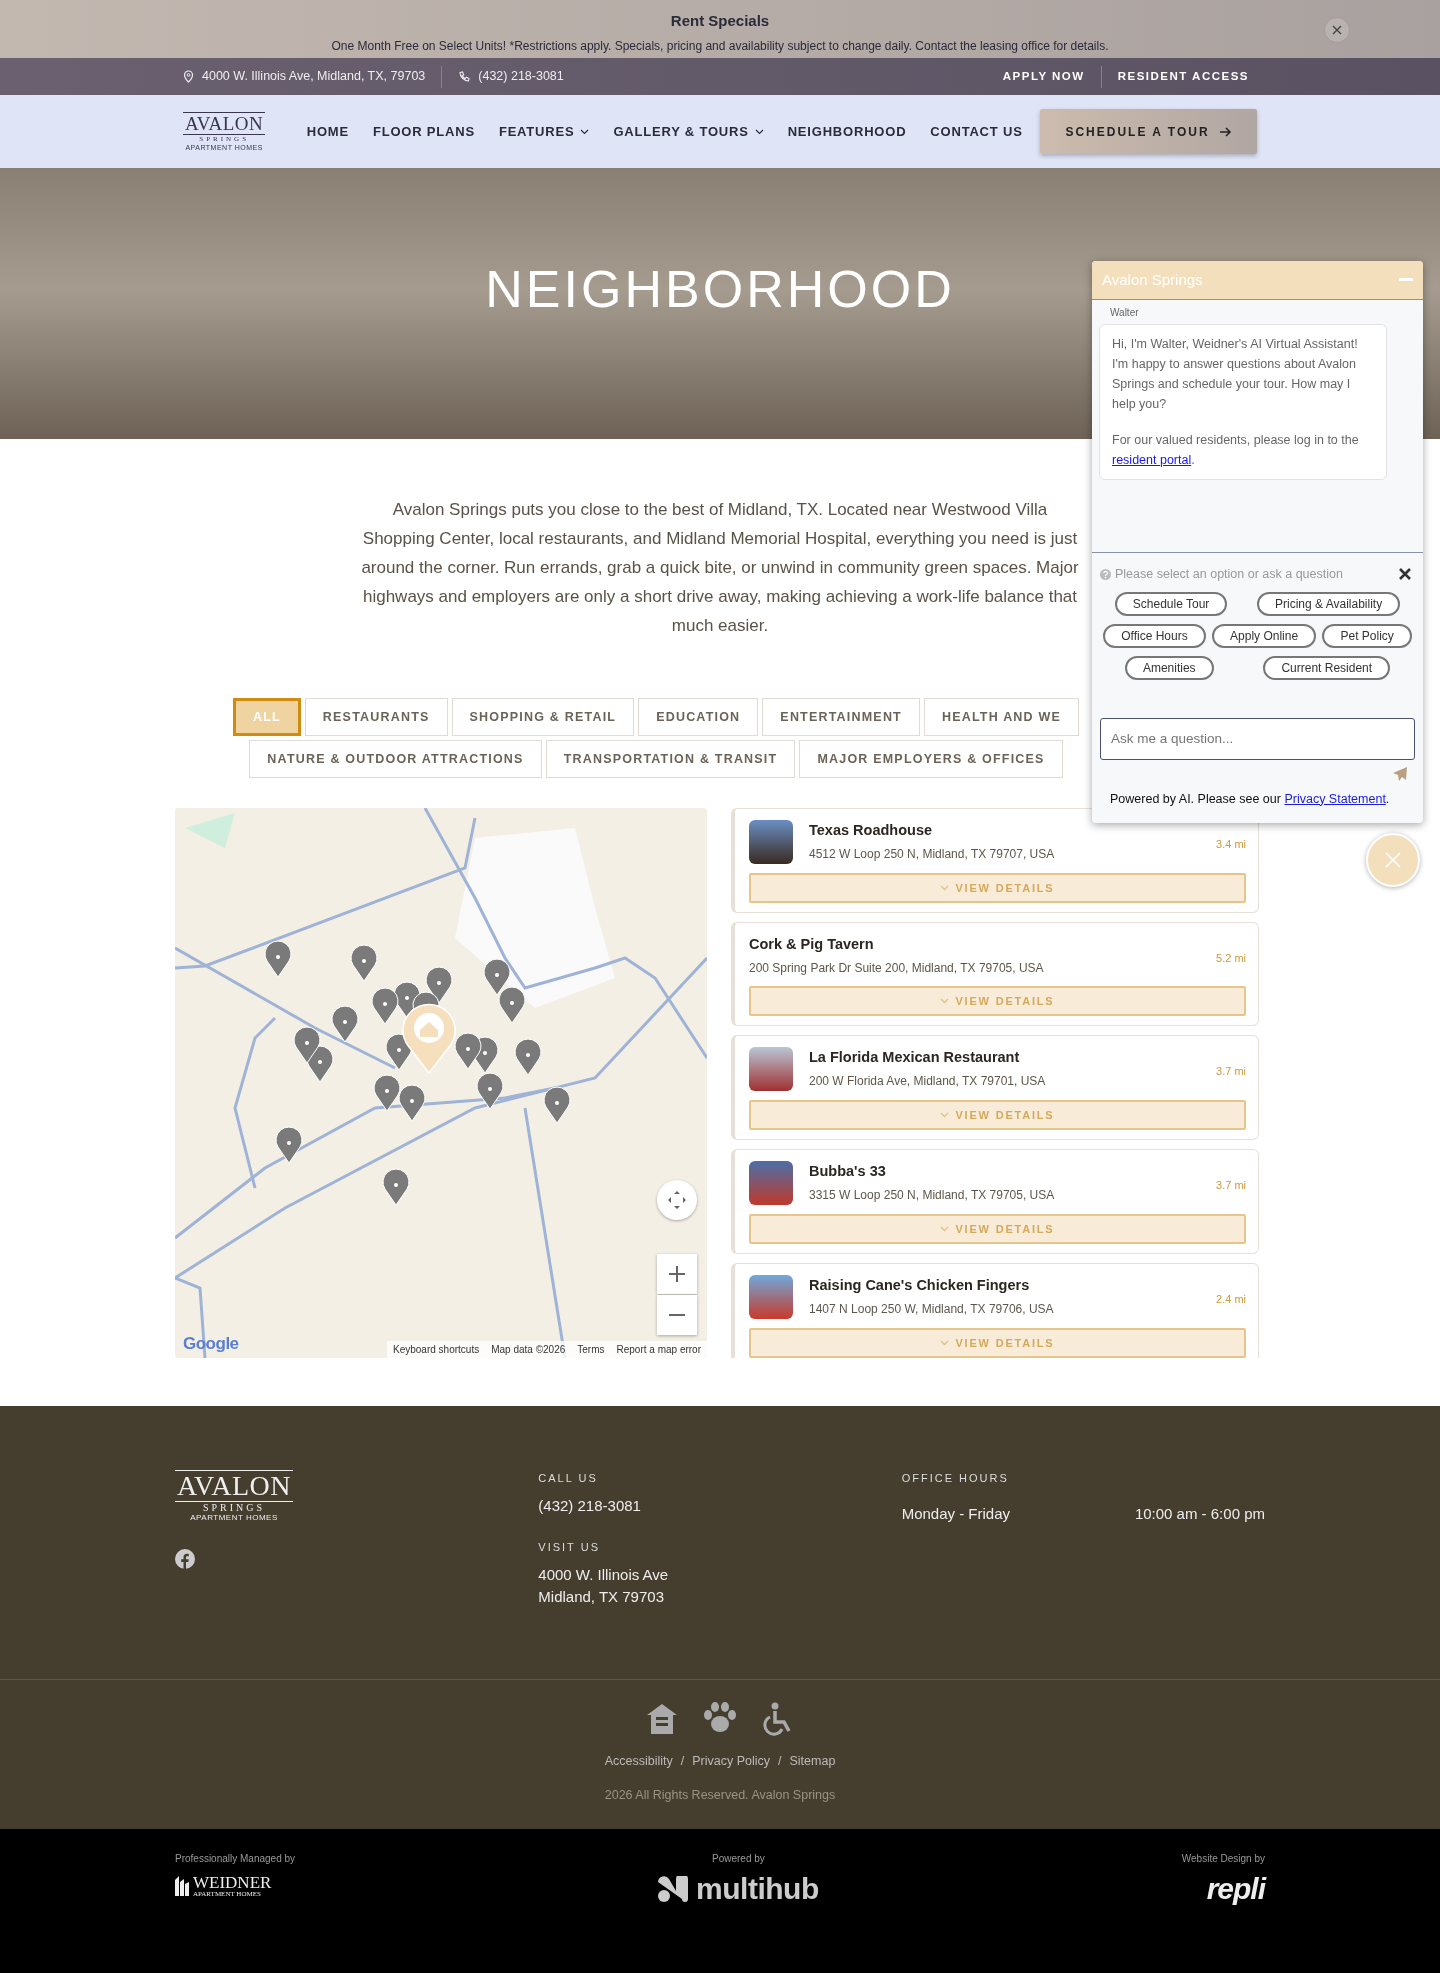  Describe the element at coordinates (720, 1796) in the screenshot. I see `copyright-text: 2026 All Rights Reserved. Avalon Springs` at that location.